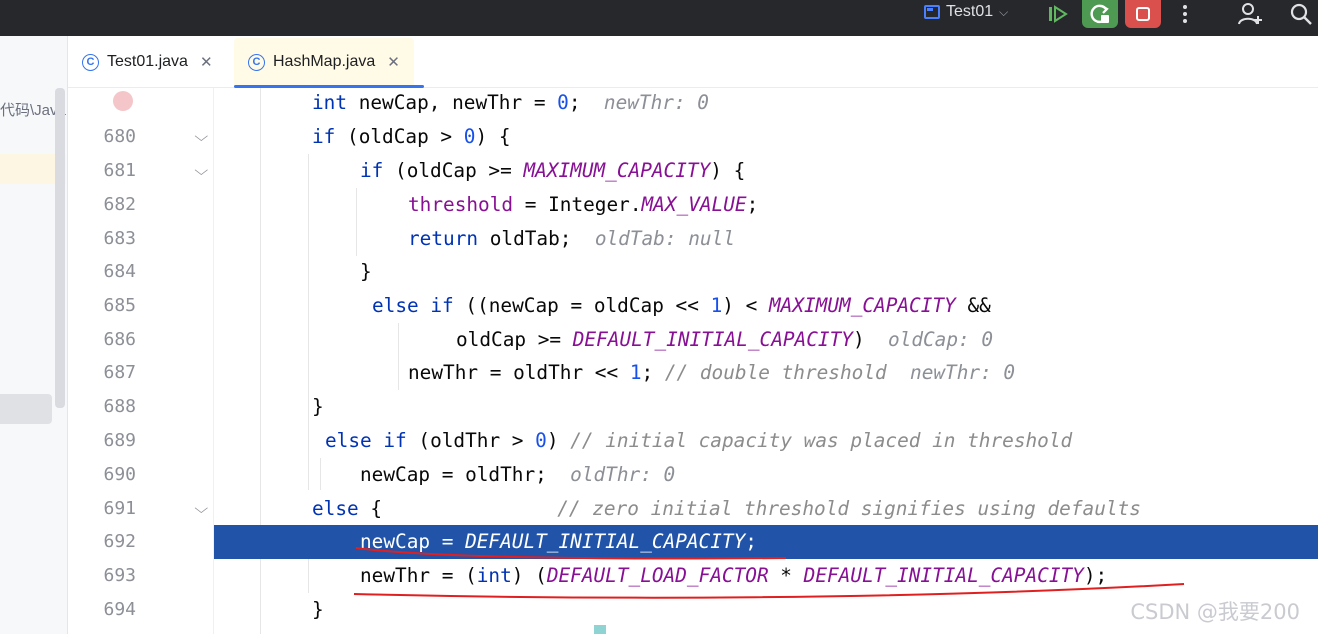 This screenshot has height=634, width=1318. What do you see at coordinates (141, 542) in the screenshot?
I see `gutter-line: 692` at bounding box center [141, 542].